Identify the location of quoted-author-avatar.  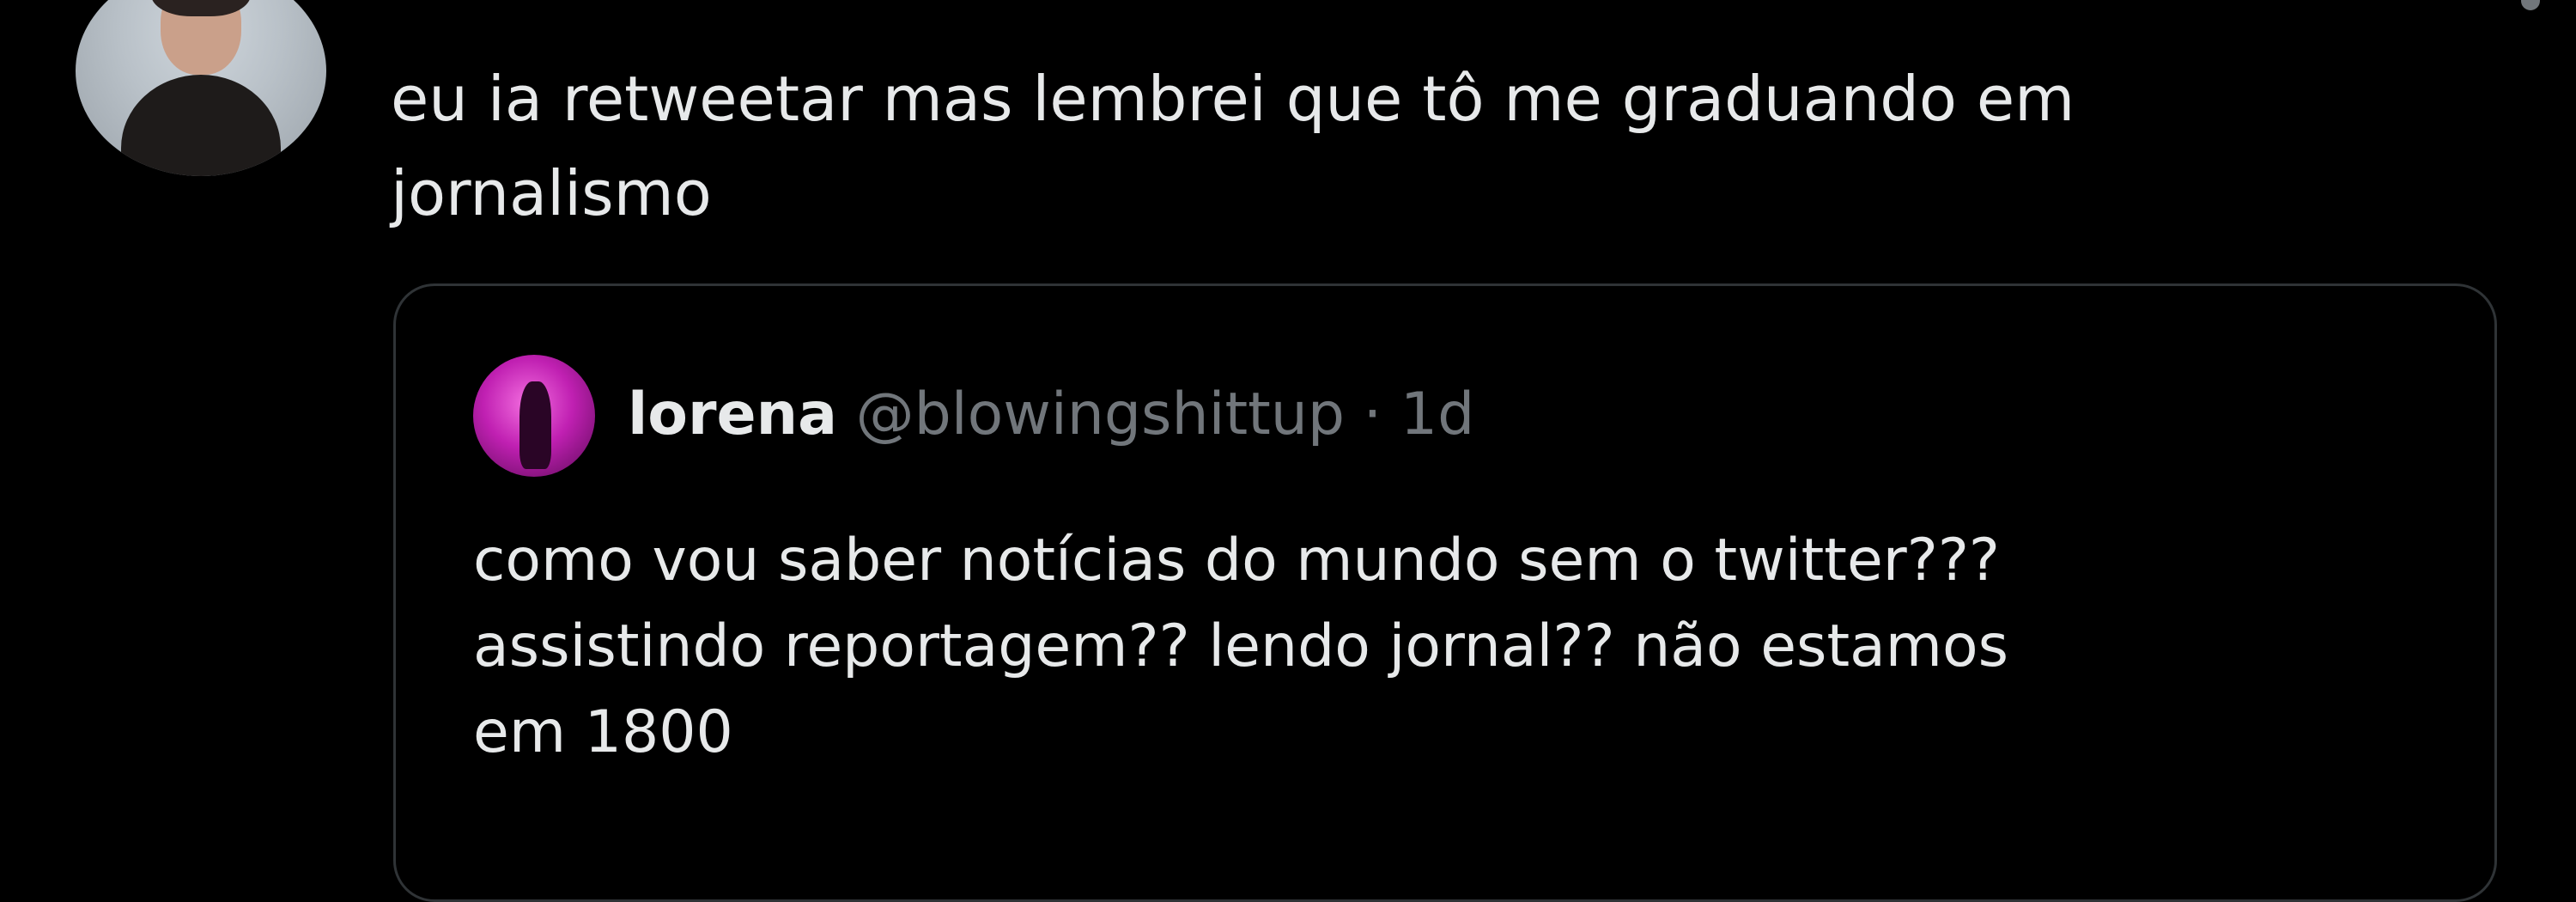
(534, 416).